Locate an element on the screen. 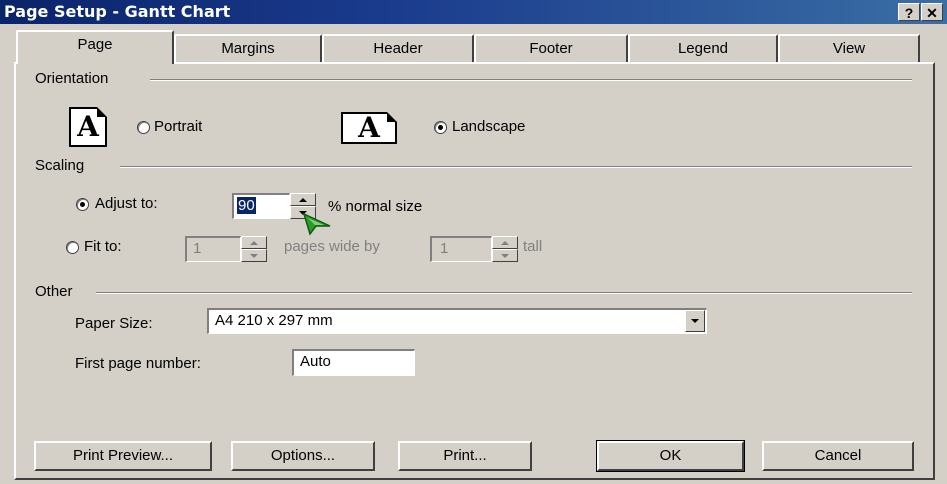 The image size is (947, 484). paper-size-value: A4 210 x 297 mm is located at coordinates (274, 320).